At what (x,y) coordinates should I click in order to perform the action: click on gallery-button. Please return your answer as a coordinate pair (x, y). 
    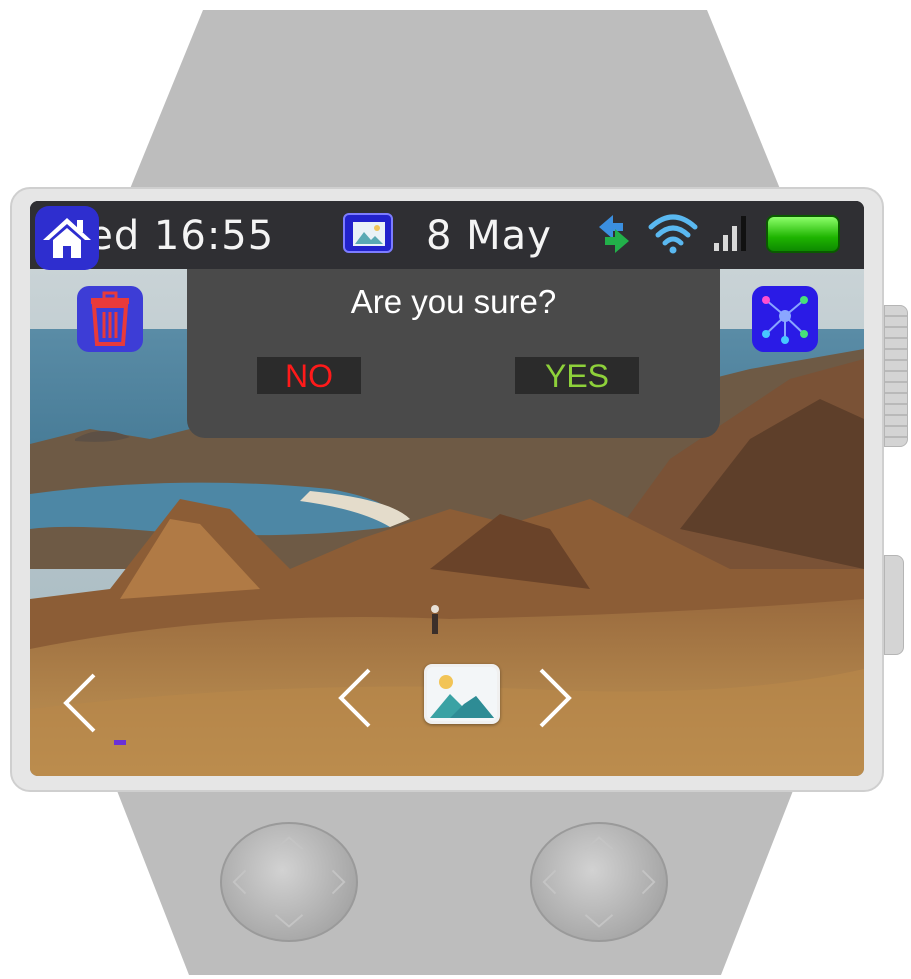
    Looking at the image, I should click on (462, 694).